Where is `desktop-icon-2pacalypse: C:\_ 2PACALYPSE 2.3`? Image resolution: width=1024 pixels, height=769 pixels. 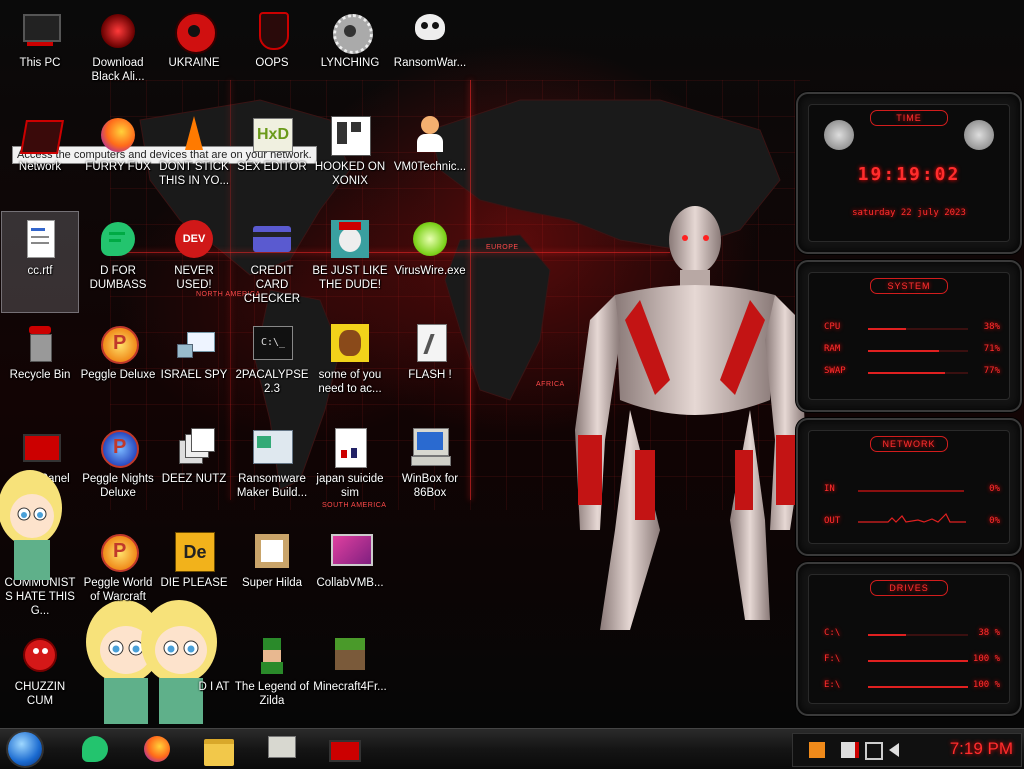
desktop-icon-2pacalypse: C:\_ 2PACALYPSE 2.3 is located at coordinates (272, 366).